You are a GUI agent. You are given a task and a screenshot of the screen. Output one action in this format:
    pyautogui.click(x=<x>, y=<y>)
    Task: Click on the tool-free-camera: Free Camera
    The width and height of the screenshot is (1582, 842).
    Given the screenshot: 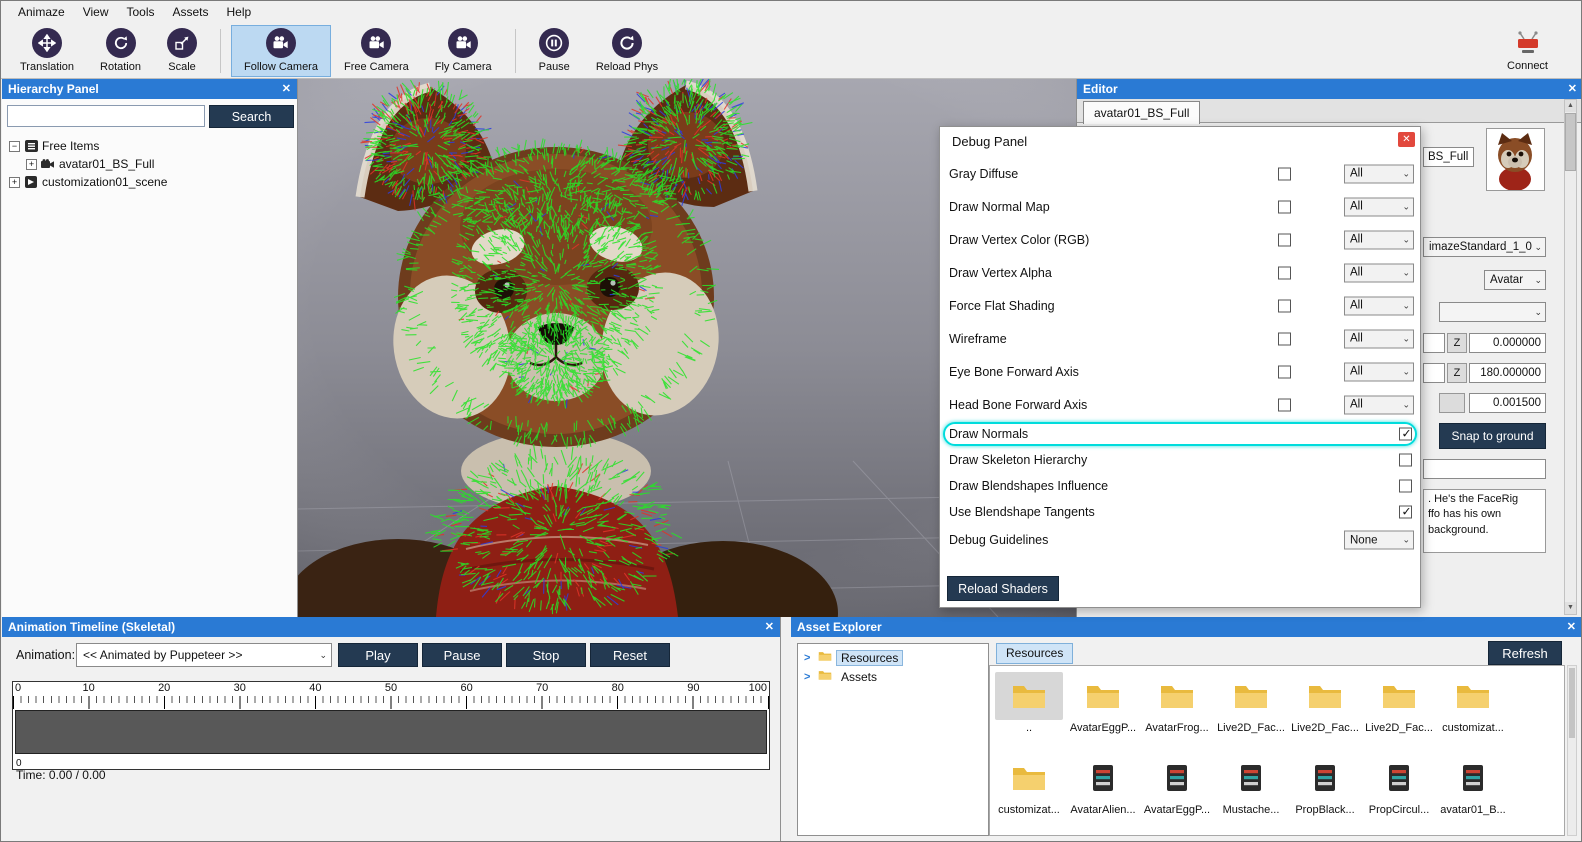 What is the action you would take?
    pyautogui.click(x=376, y=51)
    